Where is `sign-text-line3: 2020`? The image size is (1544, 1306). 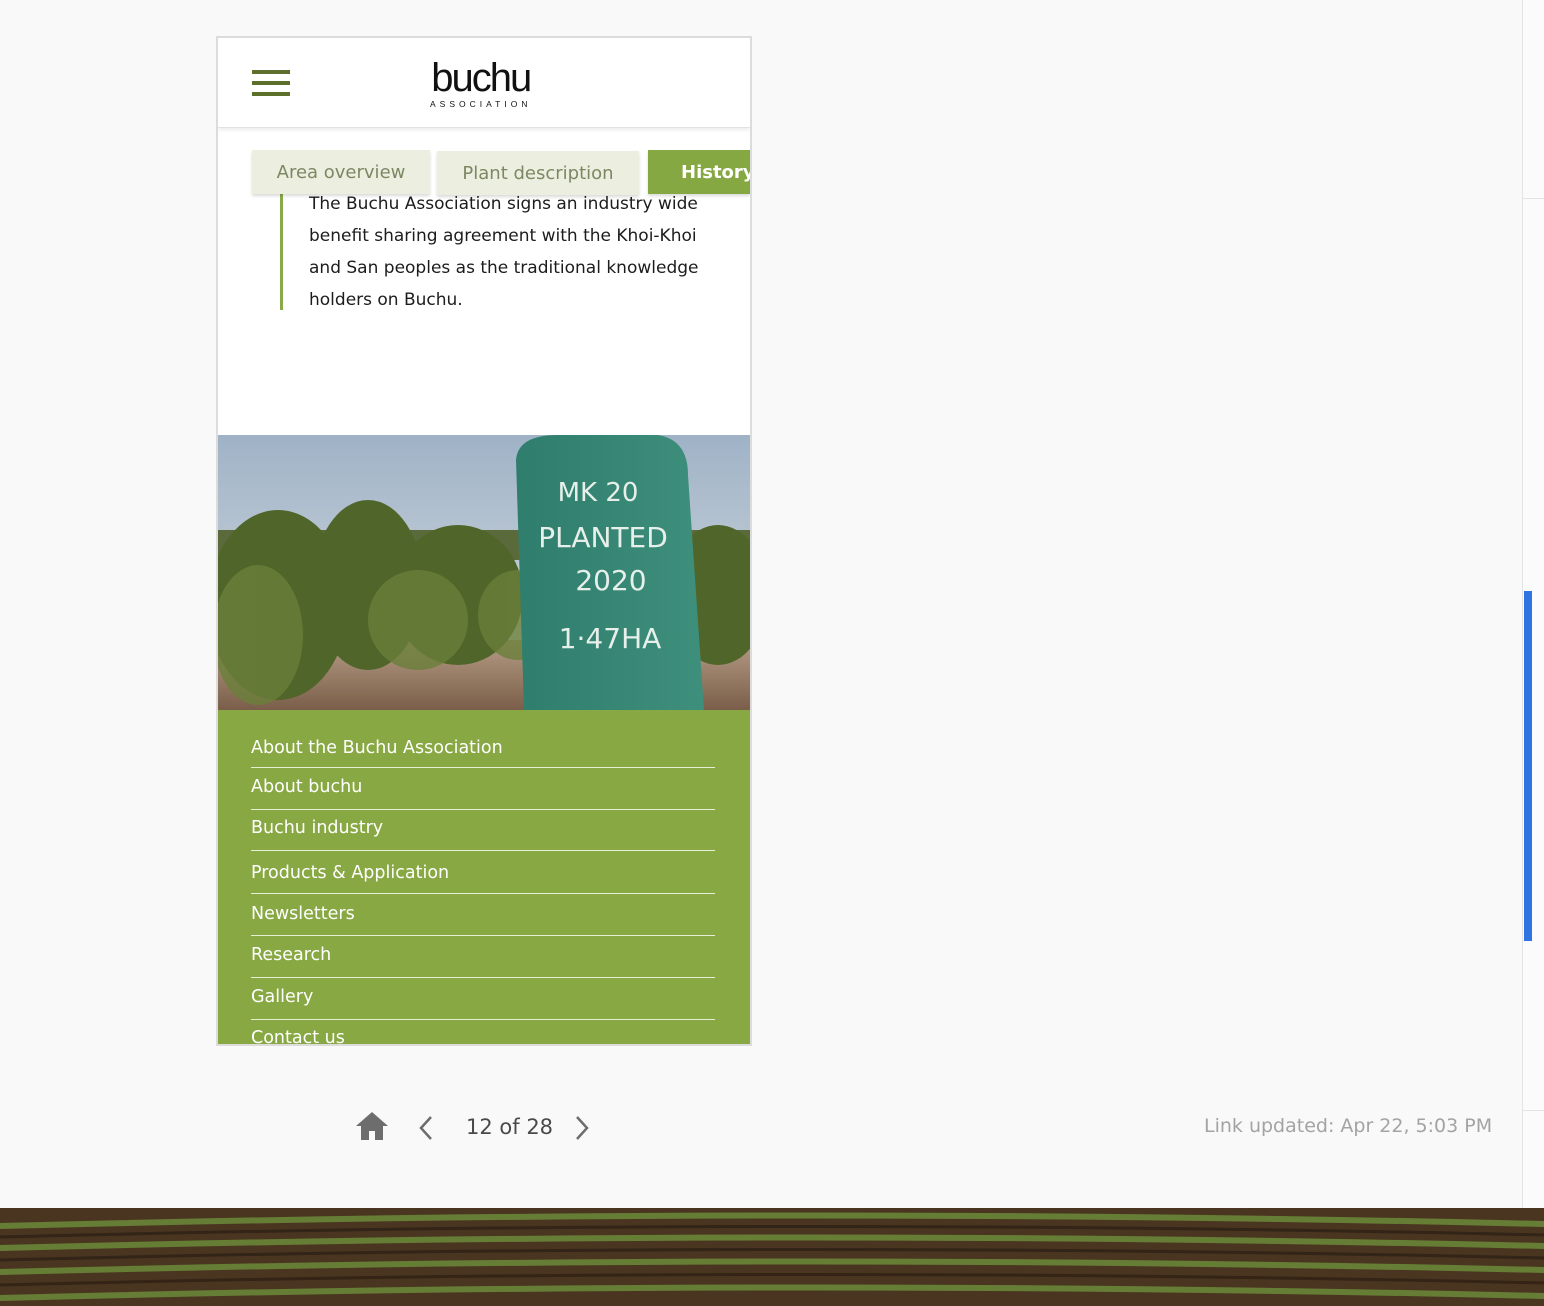
sign-text-line3: 2020 is located at coordinates (610, 580).